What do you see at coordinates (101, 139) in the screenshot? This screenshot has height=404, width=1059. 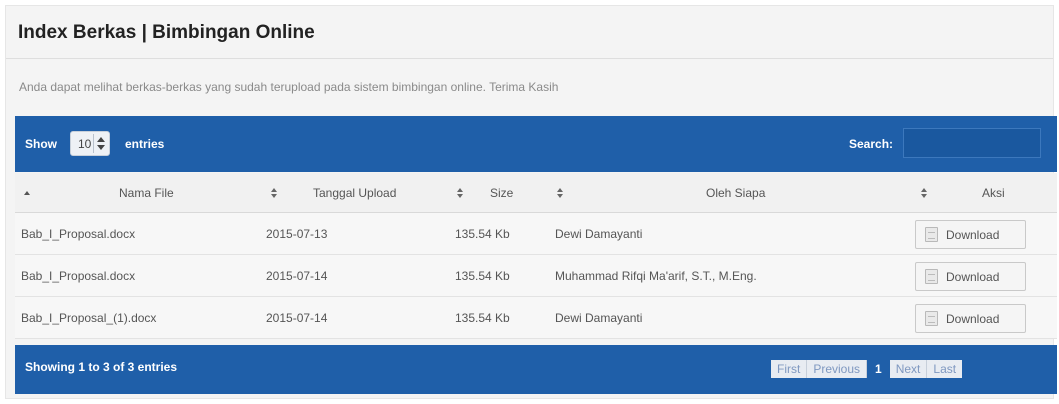 I see `arrow-up-icon` at bounding box center [101, 139].